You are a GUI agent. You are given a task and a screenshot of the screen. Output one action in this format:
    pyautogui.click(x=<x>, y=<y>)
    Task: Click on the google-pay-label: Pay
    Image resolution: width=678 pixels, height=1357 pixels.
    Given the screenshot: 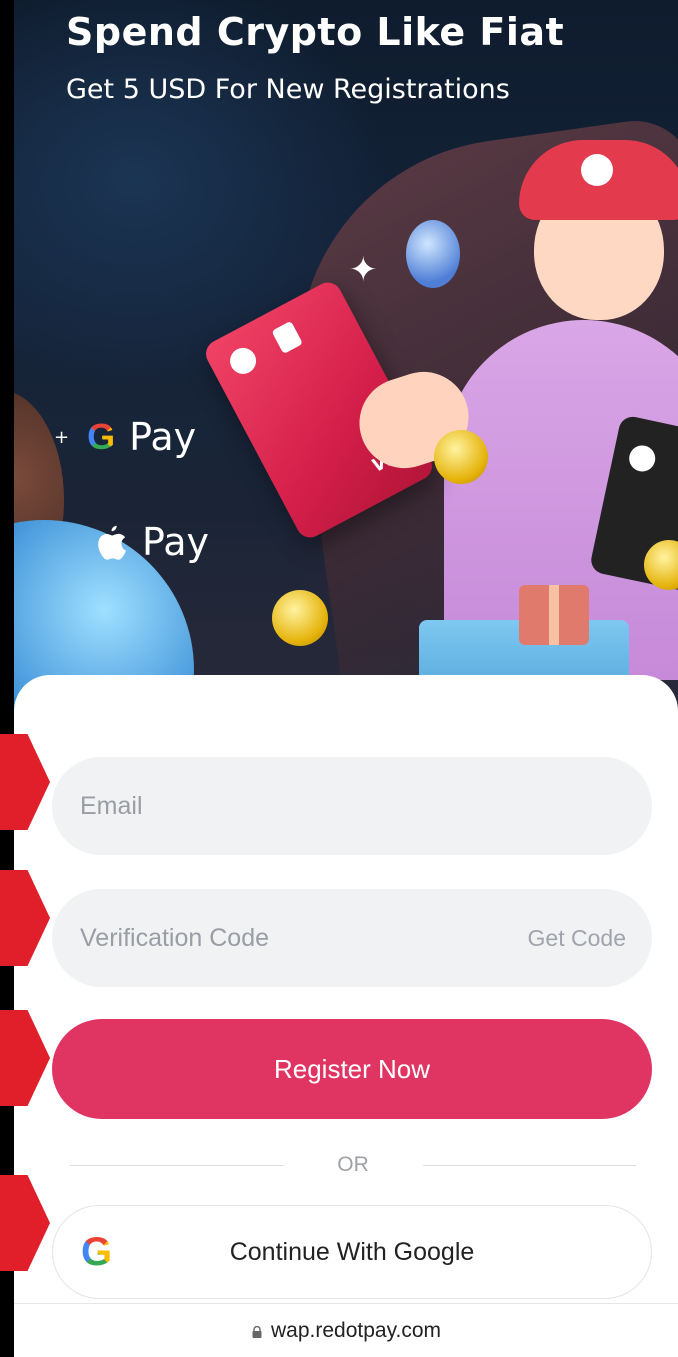 What is the action you would take?
    pyautogui.click(x=163, y=437)
    